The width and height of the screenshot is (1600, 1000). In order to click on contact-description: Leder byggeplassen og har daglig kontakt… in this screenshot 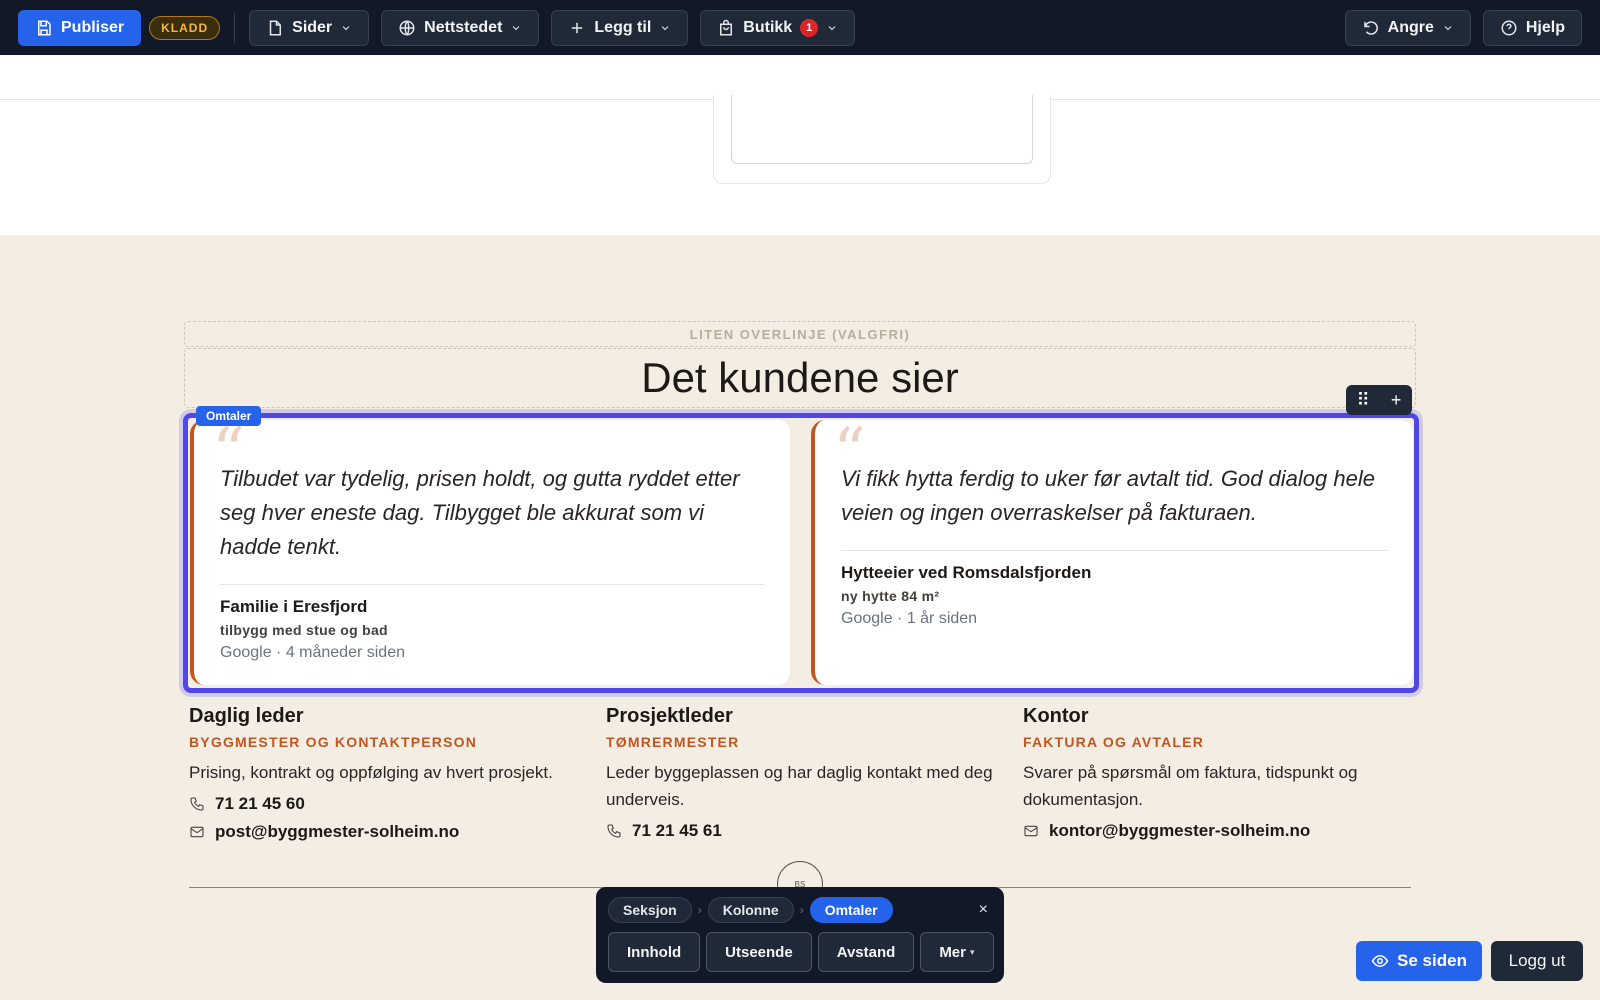, I will do `click(799, 786)`.